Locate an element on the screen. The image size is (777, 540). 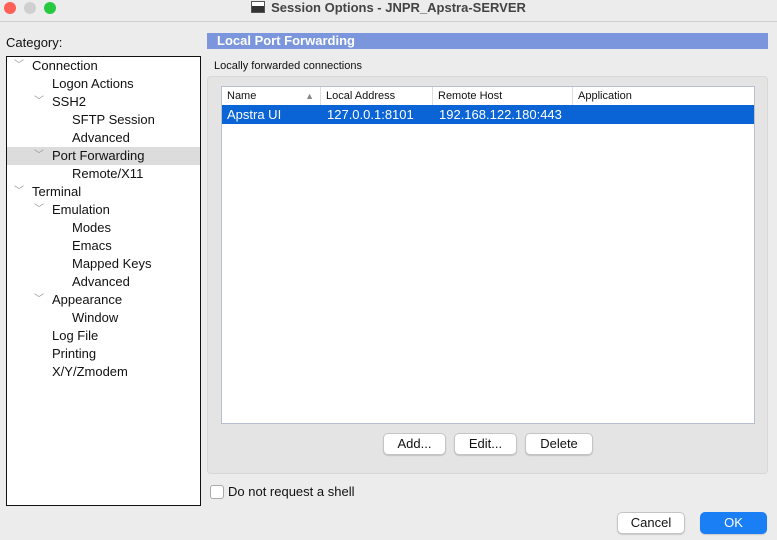
tree-item-label: Emulation is located at coordinates (81, 209).